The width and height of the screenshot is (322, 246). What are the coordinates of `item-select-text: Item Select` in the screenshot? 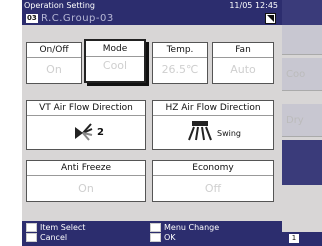 It's located at (63, 227).